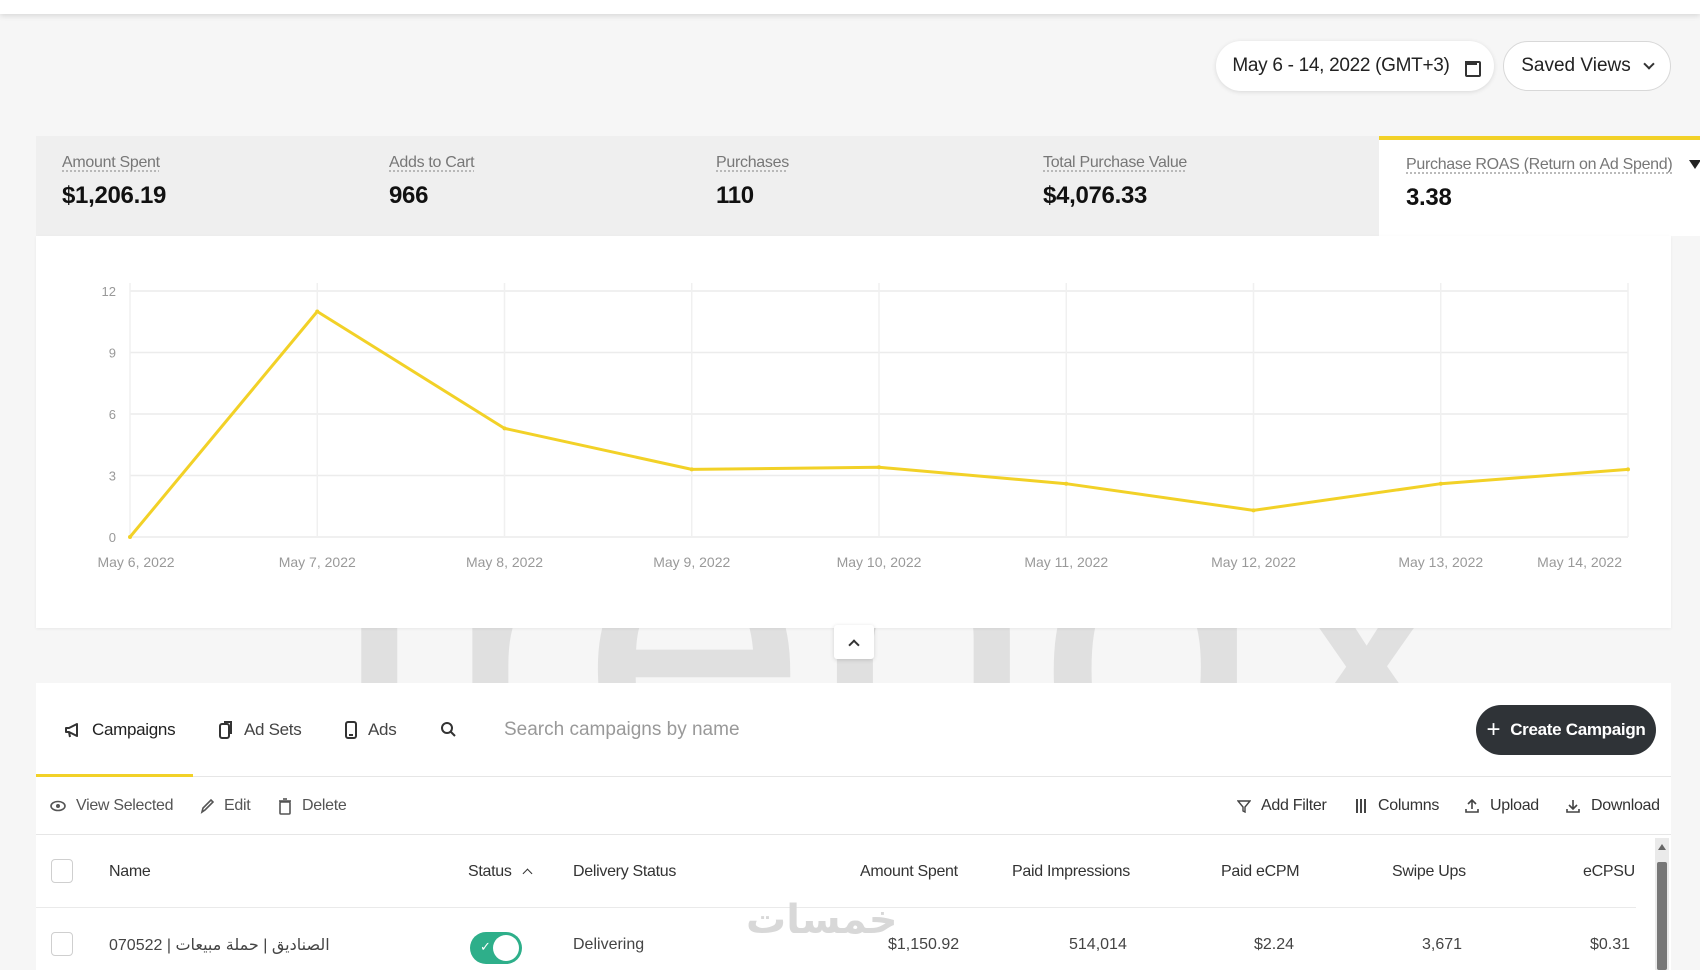 The width and height of the screenshot is (1700, 970). Describe the element at coordinates (62, 944) in the screenshot. I see `row-checkbox` at that location.